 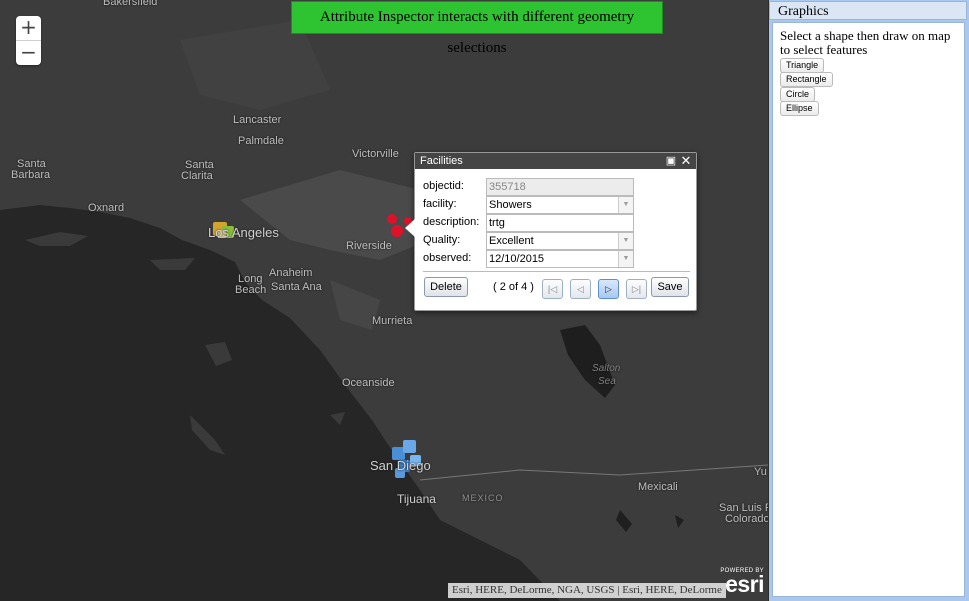 What do you see at coordinates (446, 287) in the screenshot?
I see `delete-button: Delete` at bounding box center [446, 287].